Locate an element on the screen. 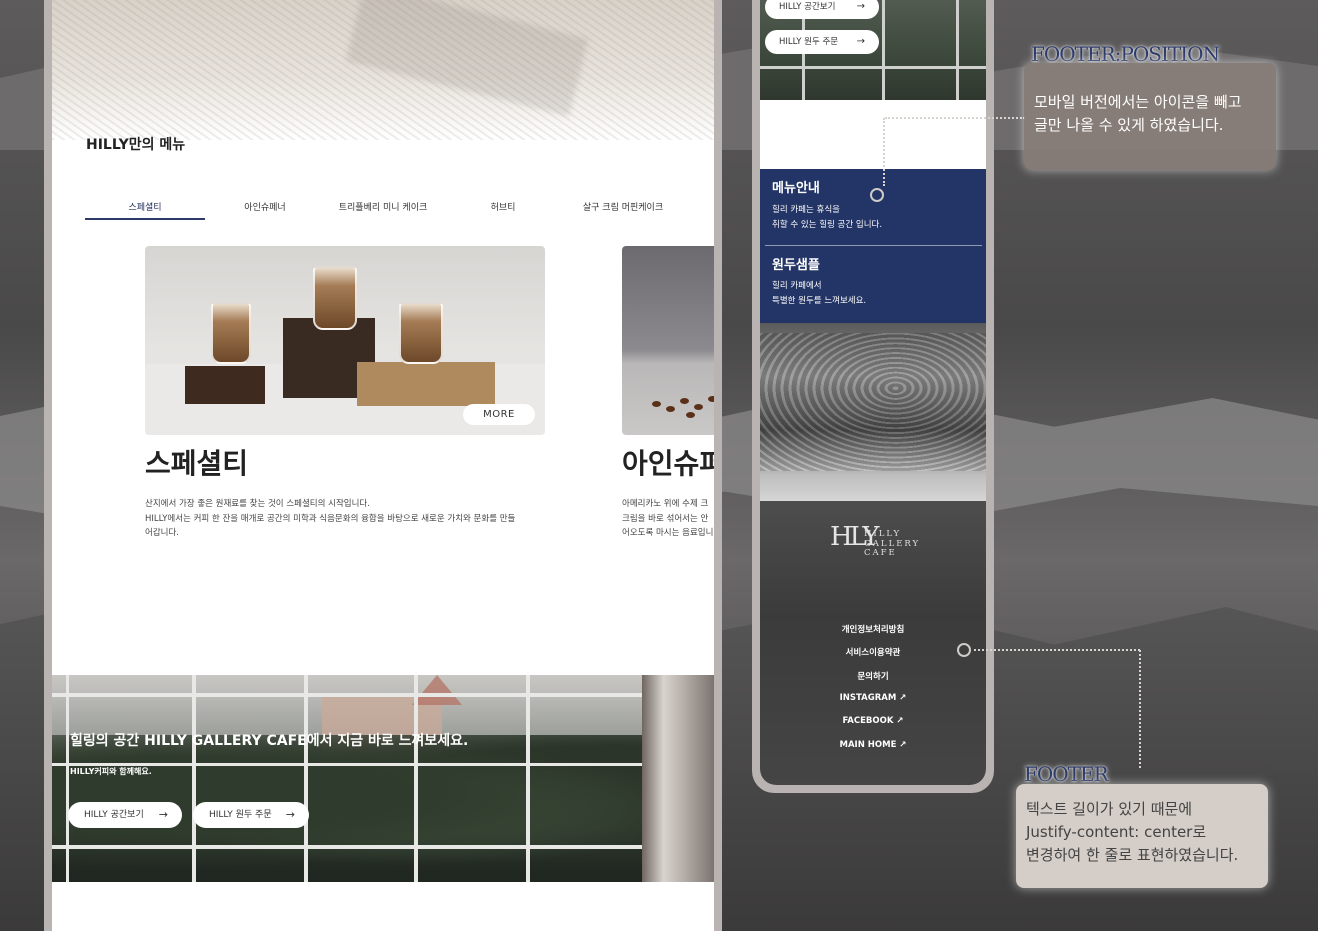  tab-einspanner: 아인슈페너 is located at coordinates (265, 208).